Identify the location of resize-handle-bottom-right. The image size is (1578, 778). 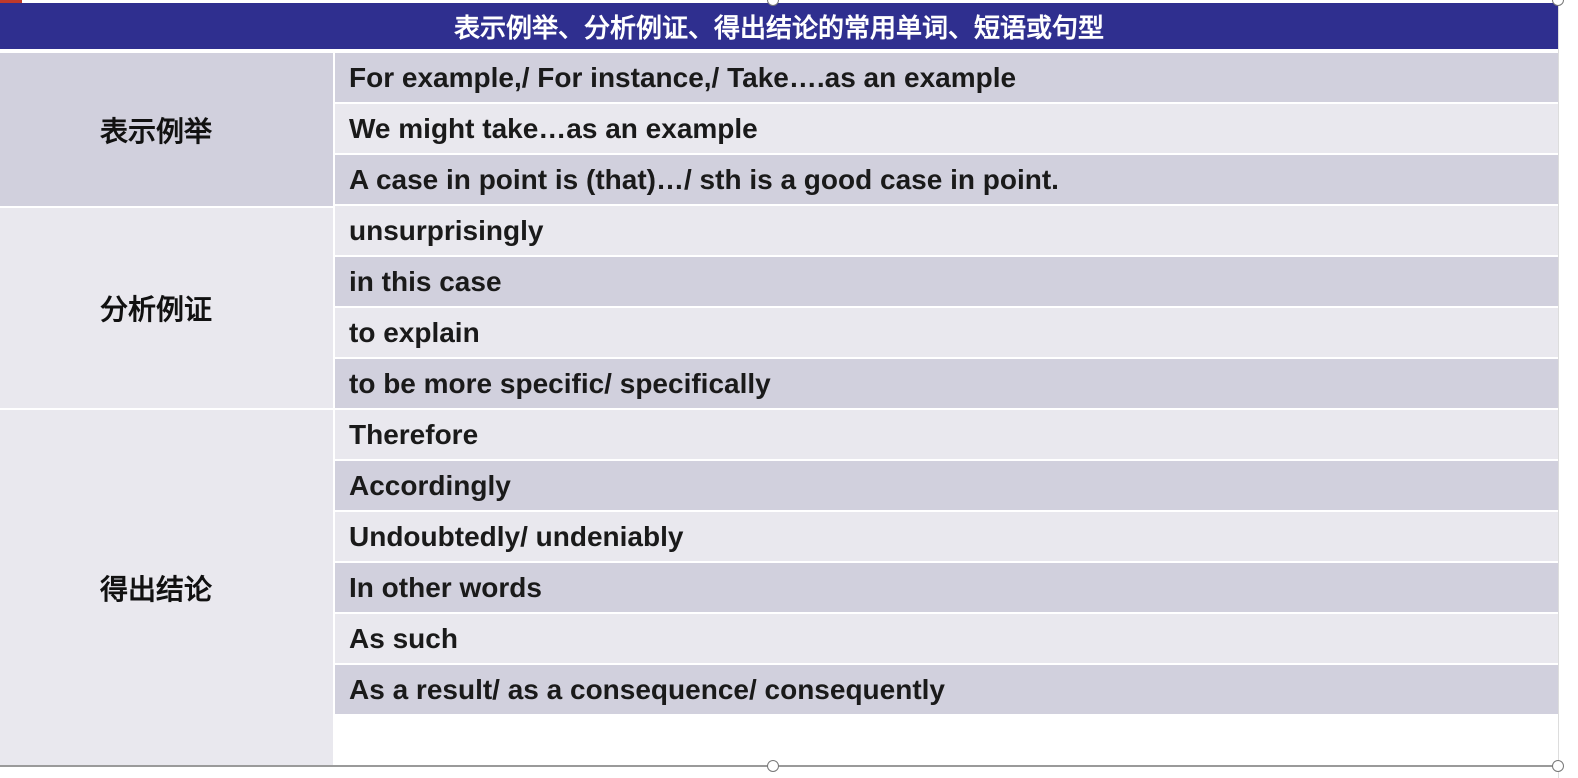
(1558, 766).